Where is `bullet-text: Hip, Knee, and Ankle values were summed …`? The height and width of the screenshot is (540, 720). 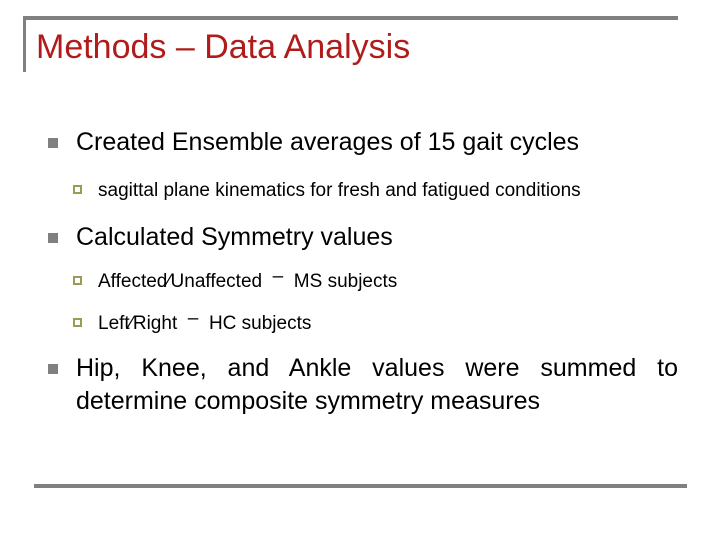 bullet-text: Hip, Knee, and Ankle values were summed … is located at coordinates (377, 384).